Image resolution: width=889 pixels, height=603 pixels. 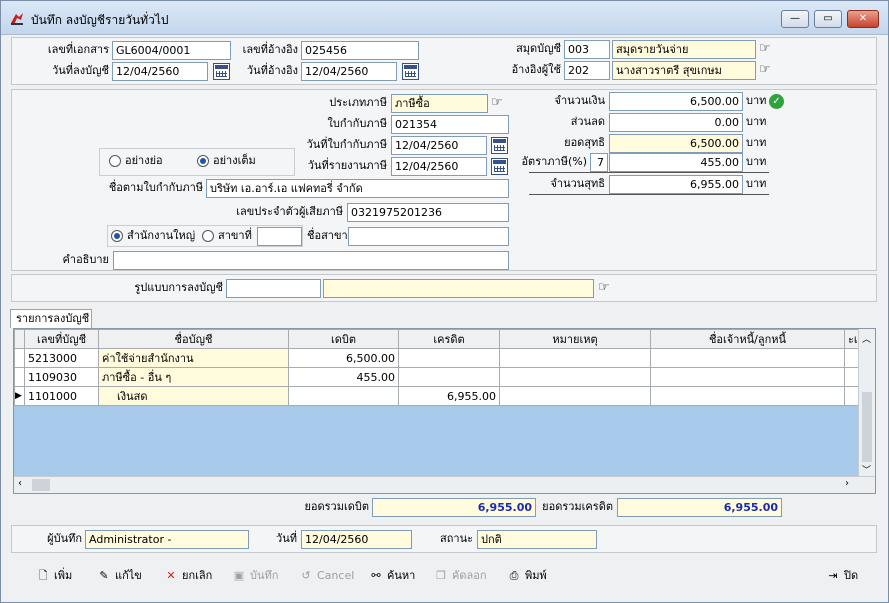 What do you see at coordinates (203, 161) in the screenshot?
I see `radio-full` at bounding box center [203, 161].